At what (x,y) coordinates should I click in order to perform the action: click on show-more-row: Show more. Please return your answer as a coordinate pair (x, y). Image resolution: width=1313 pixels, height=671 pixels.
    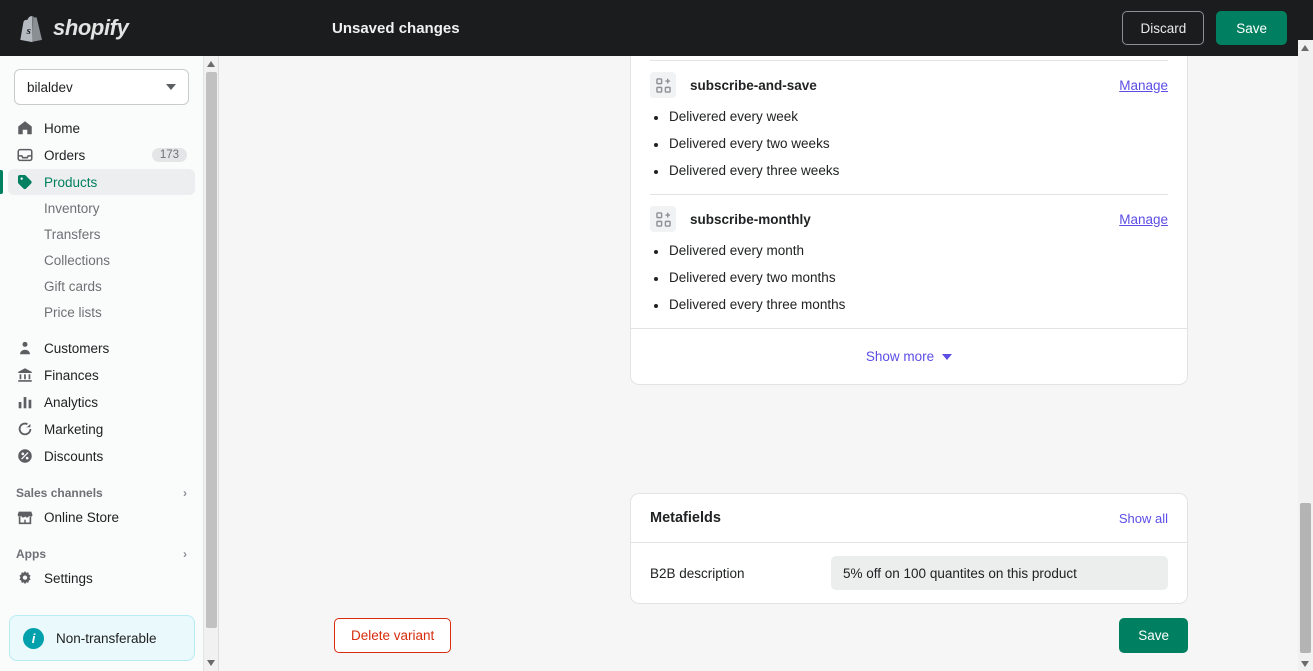
    Looking at the image, I should click on (909, 356).